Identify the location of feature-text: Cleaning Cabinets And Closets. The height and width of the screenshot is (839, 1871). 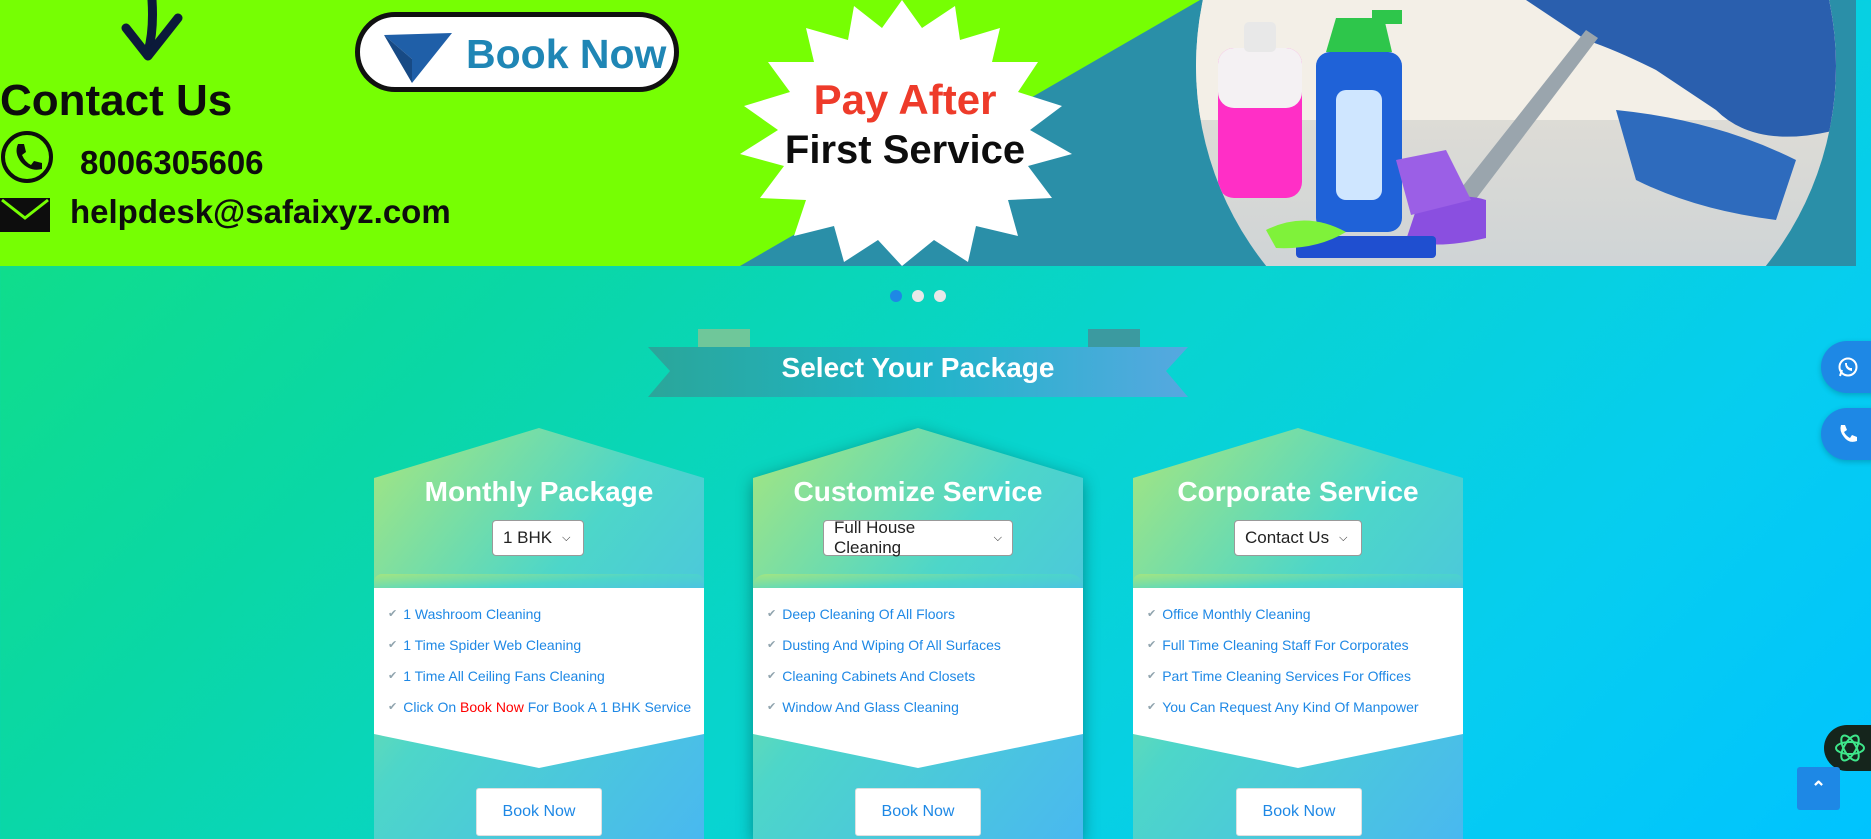
(879, 675).